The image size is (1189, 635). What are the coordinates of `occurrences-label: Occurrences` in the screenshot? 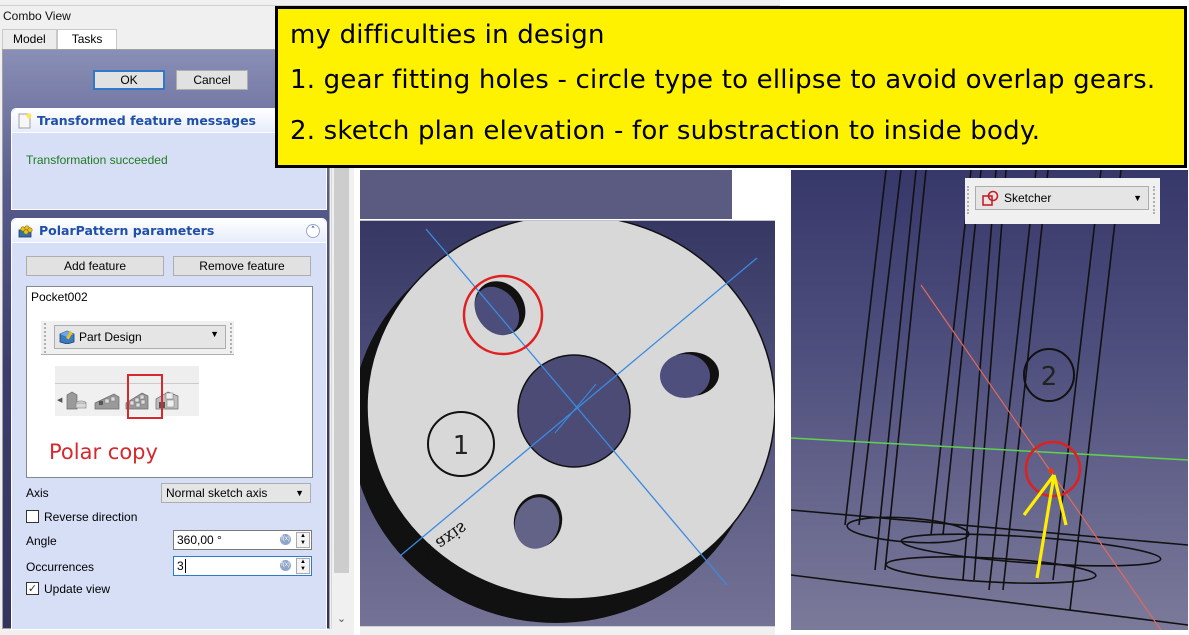 It's located at (60, 567).